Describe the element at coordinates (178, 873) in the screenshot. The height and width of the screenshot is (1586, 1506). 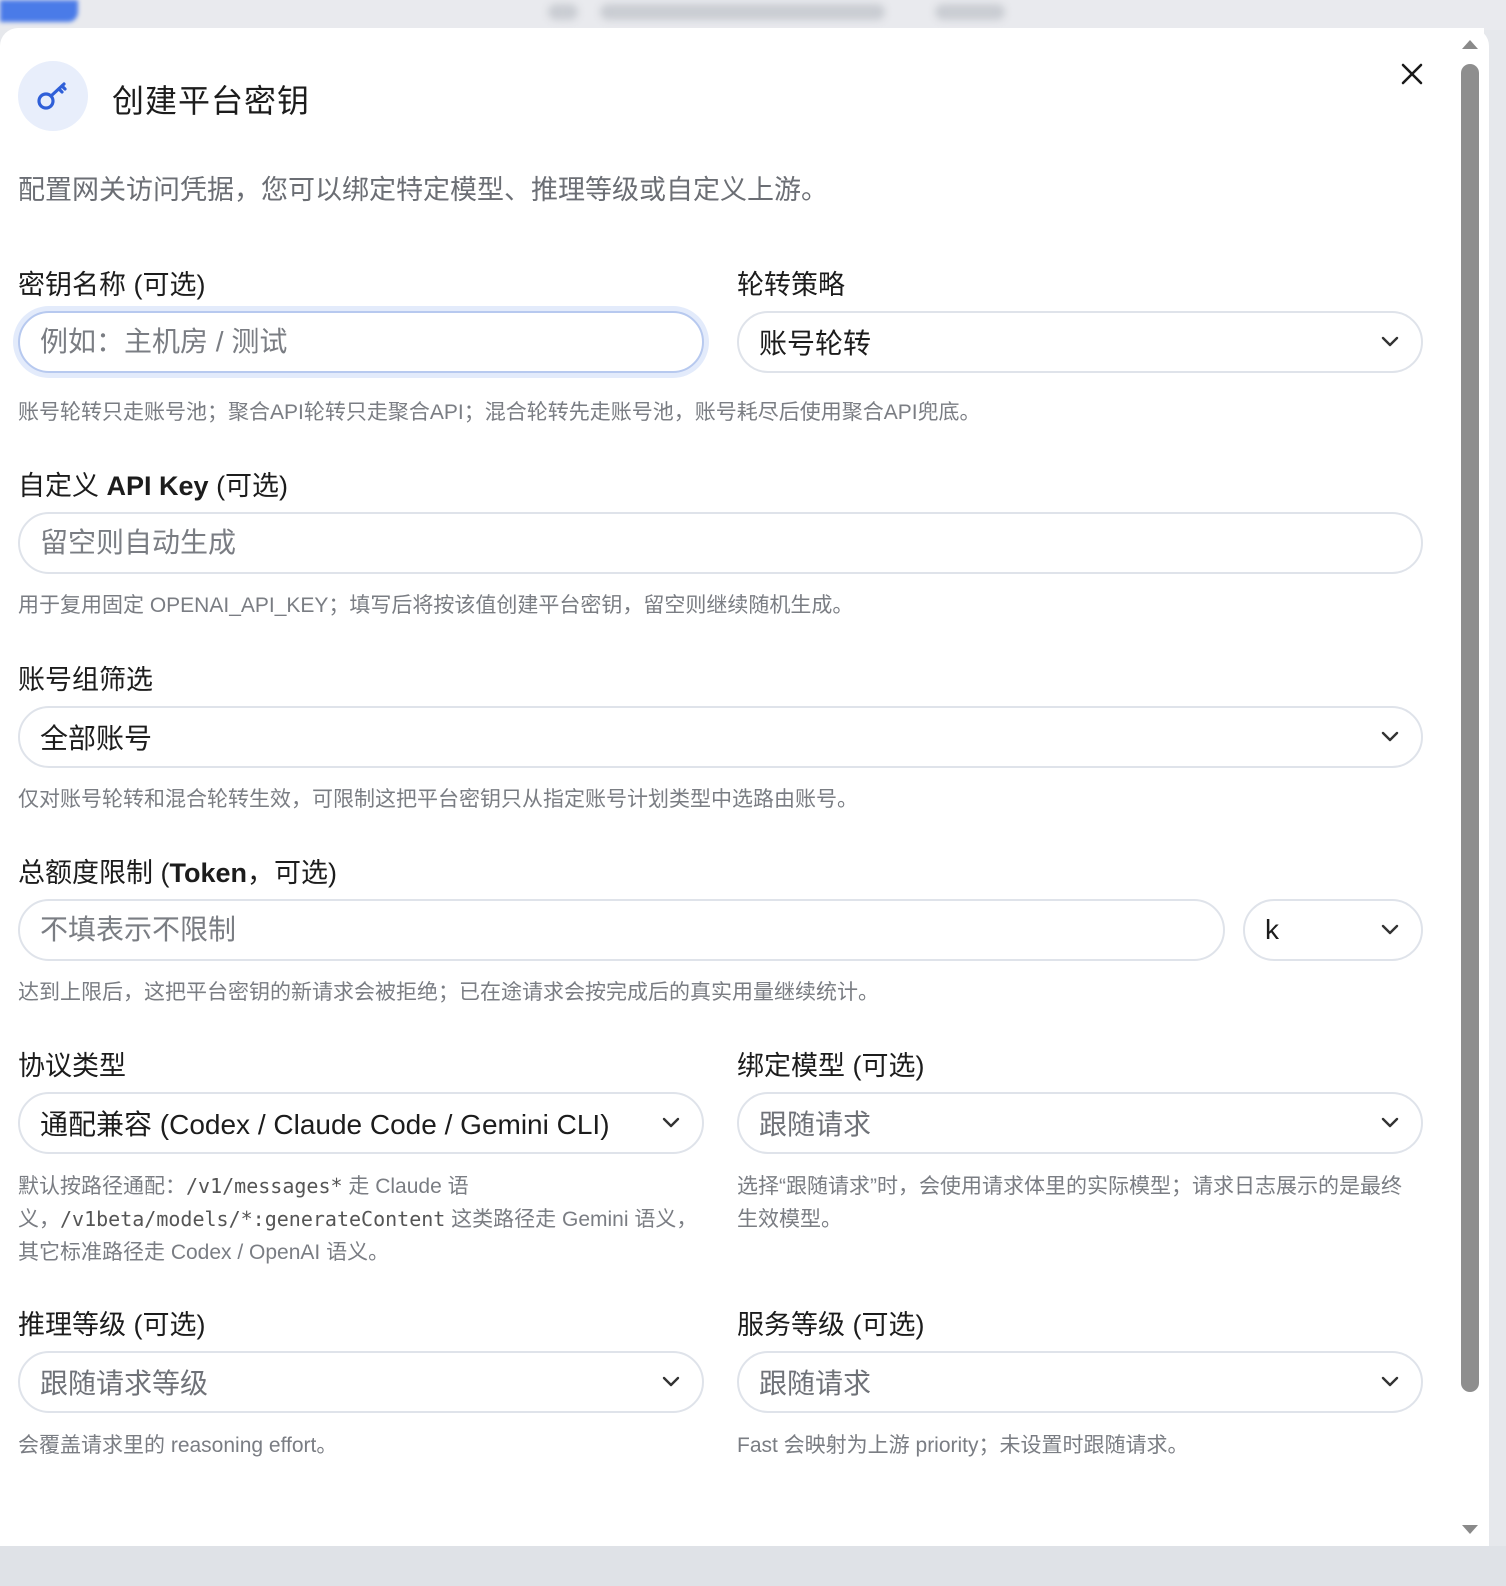
I see `quota-label: 总额度限制 (Token，可选)` at that location.